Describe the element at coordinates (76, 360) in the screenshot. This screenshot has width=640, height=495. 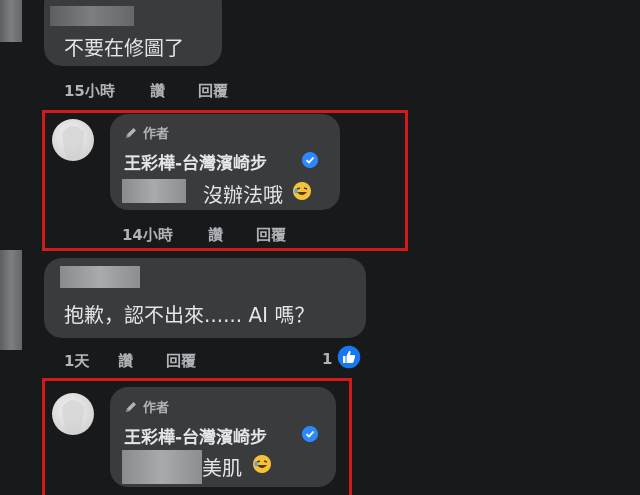
I see `comment-time: 1天` at that location.